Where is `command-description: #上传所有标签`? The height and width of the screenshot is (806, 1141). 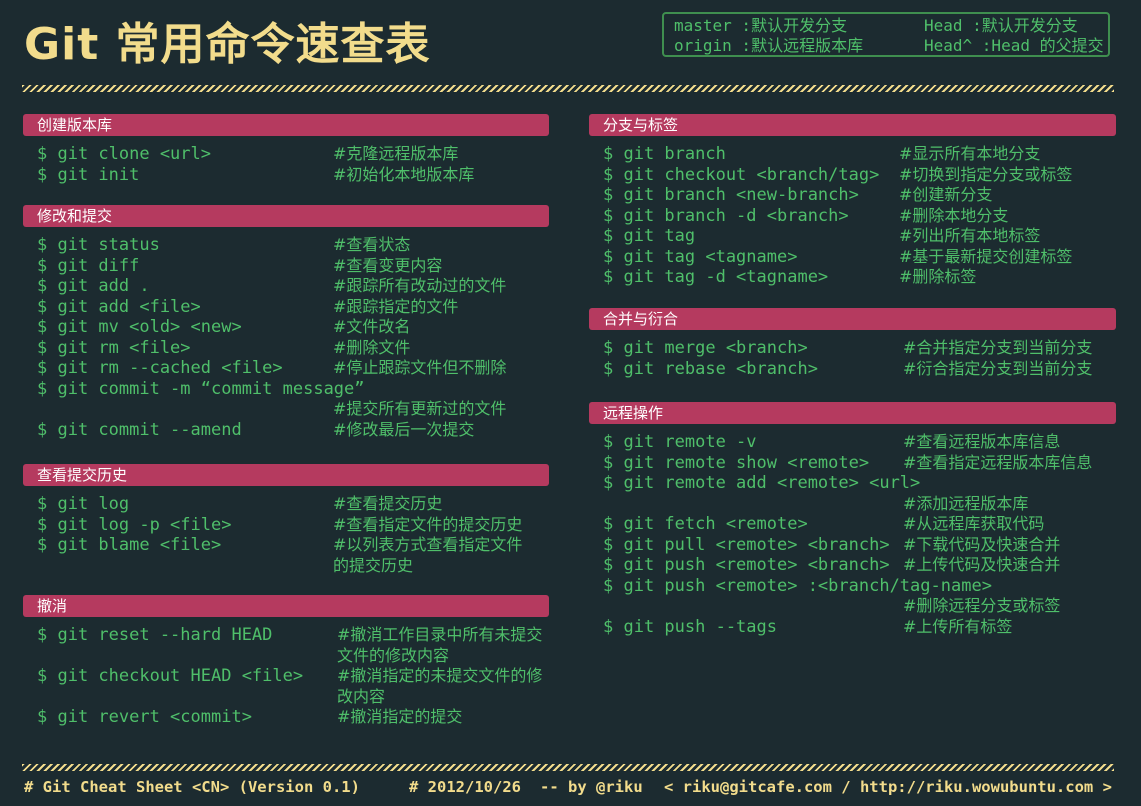 command-description: #上传所有标签 is located at coordinates (958, 626).